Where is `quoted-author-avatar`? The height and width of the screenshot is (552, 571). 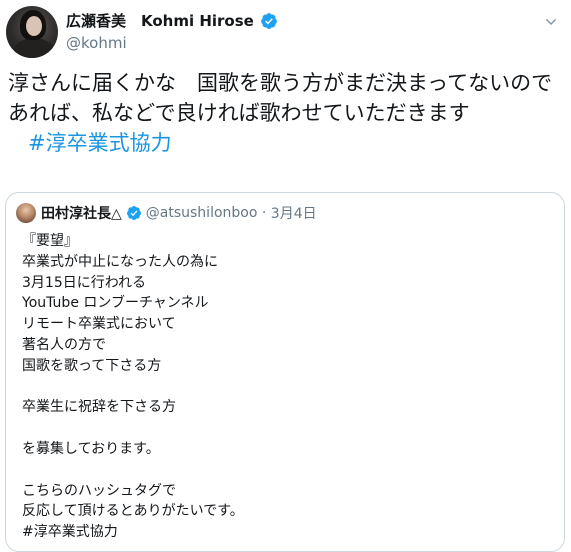 quoted-author-avatar is located at coordinates (26, 213).